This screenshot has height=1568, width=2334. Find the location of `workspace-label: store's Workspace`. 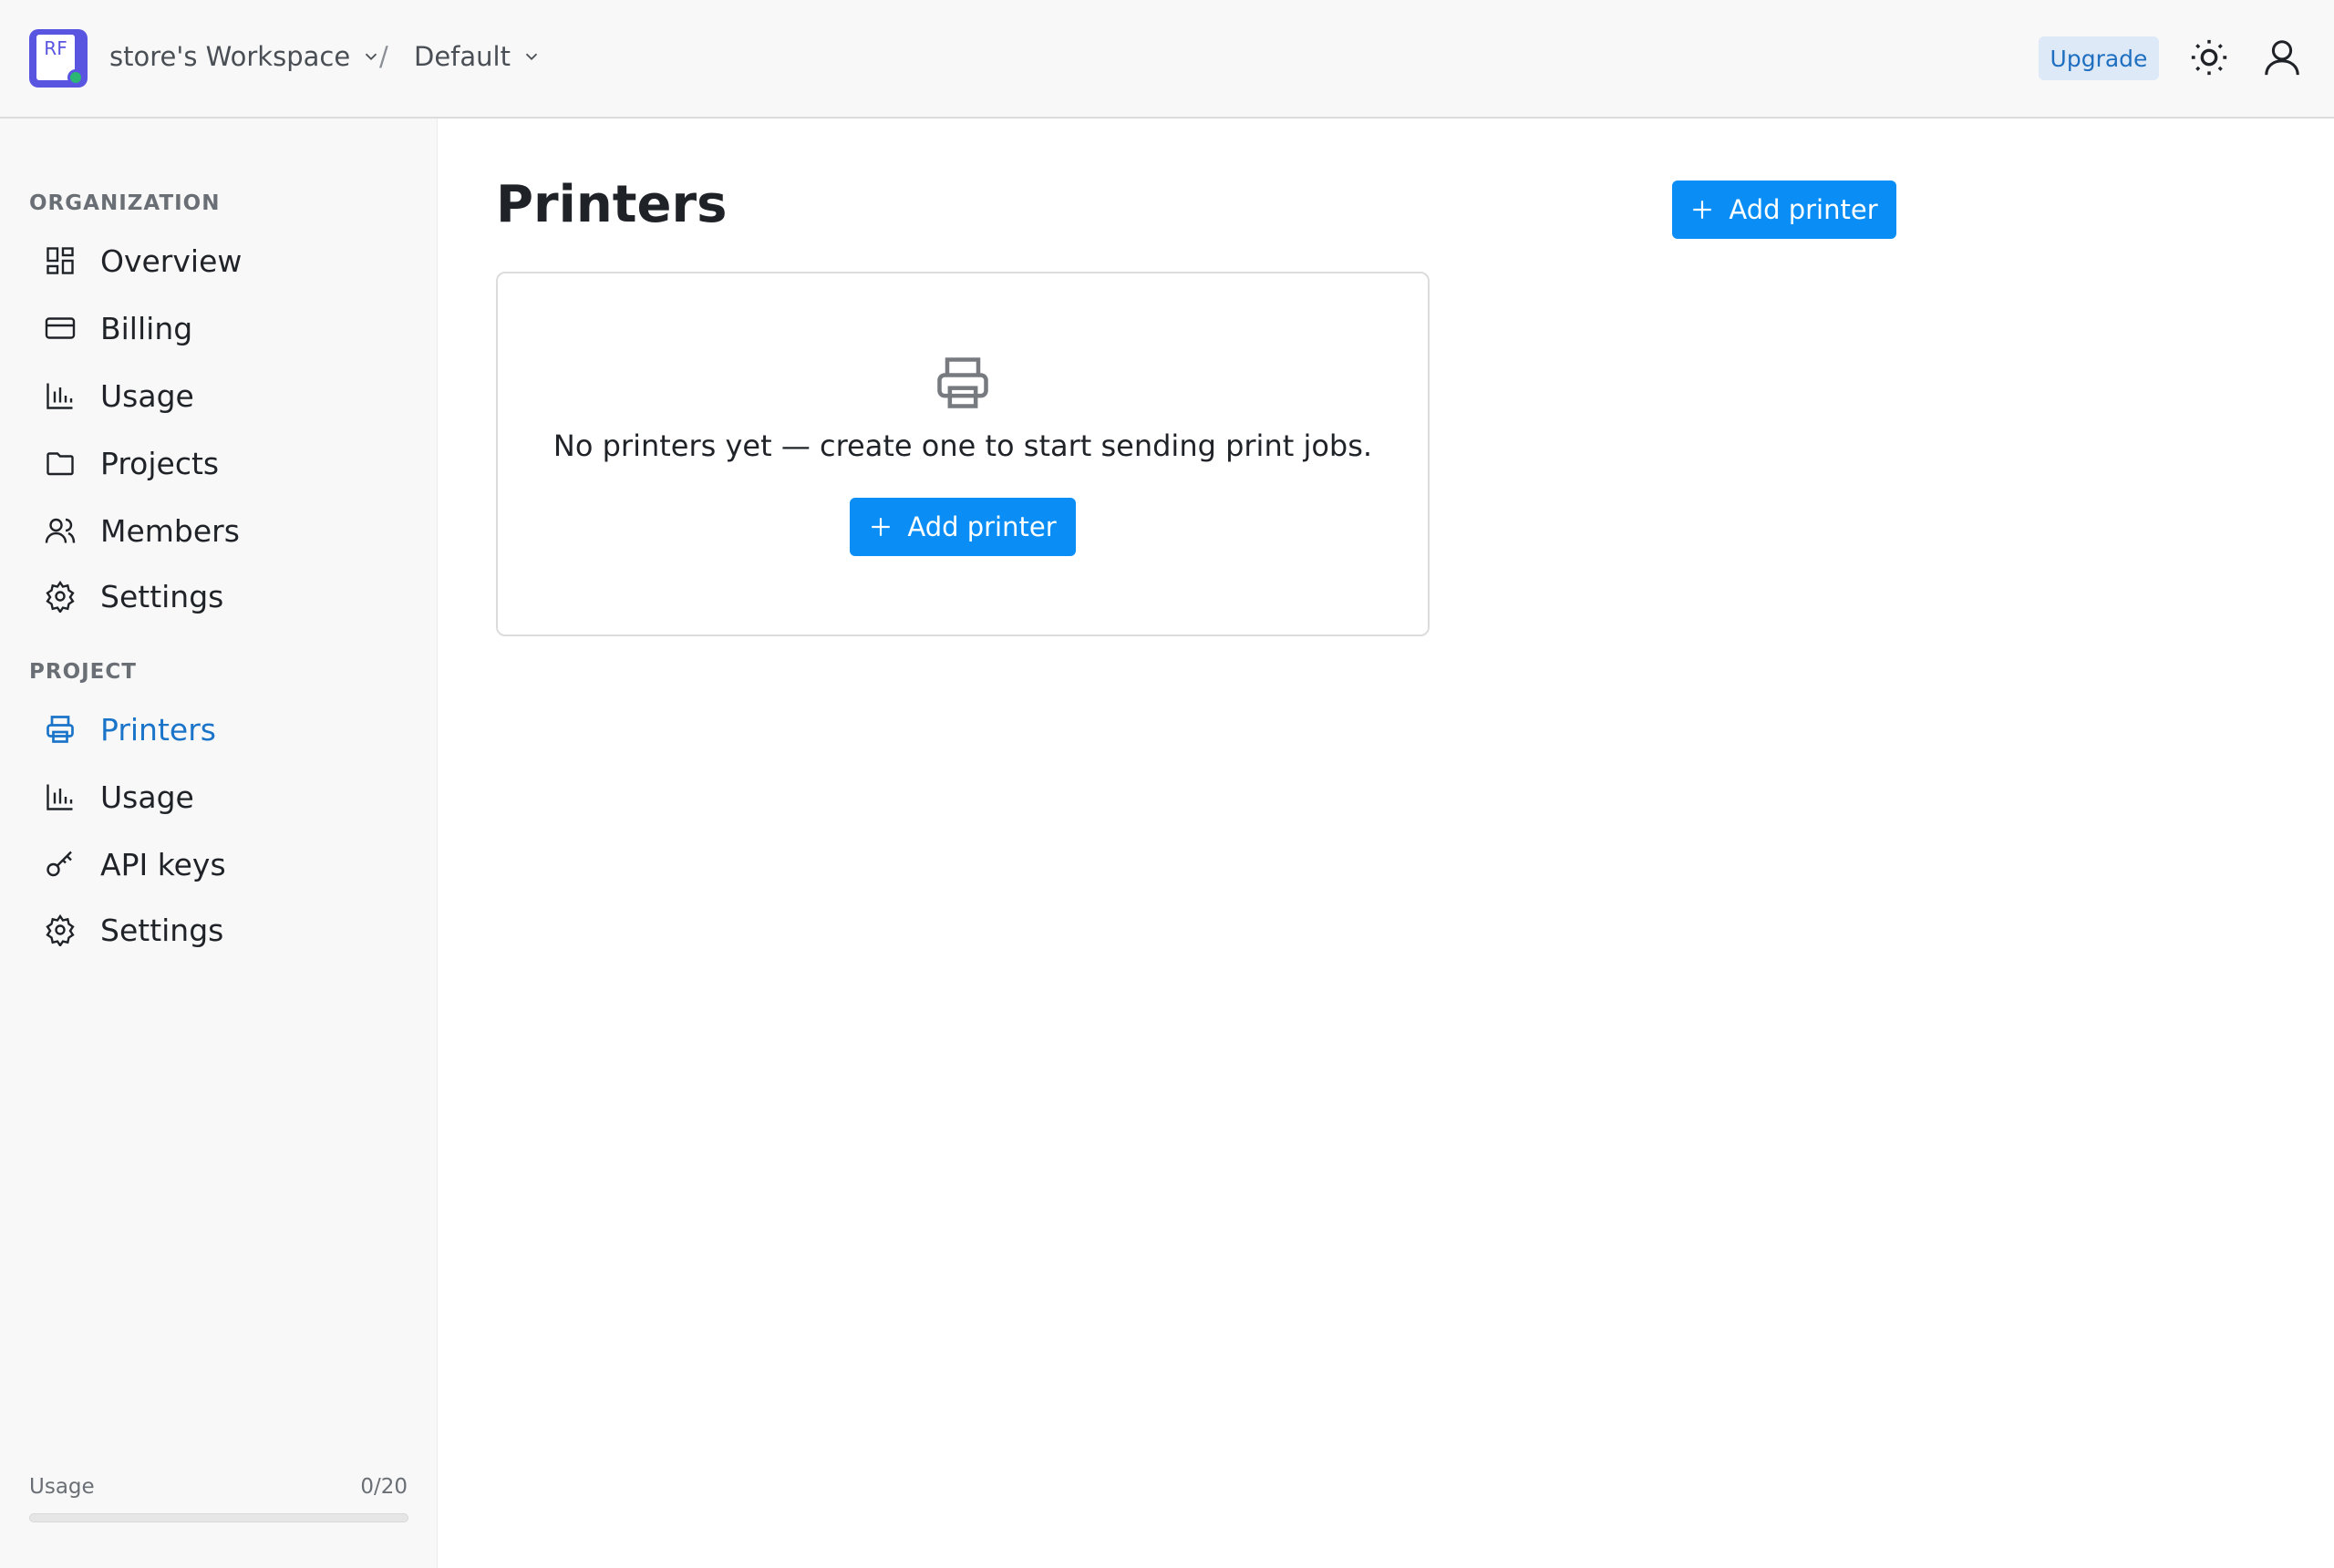

workspace-label: store's Workspace is located at coordinates (230, 56).